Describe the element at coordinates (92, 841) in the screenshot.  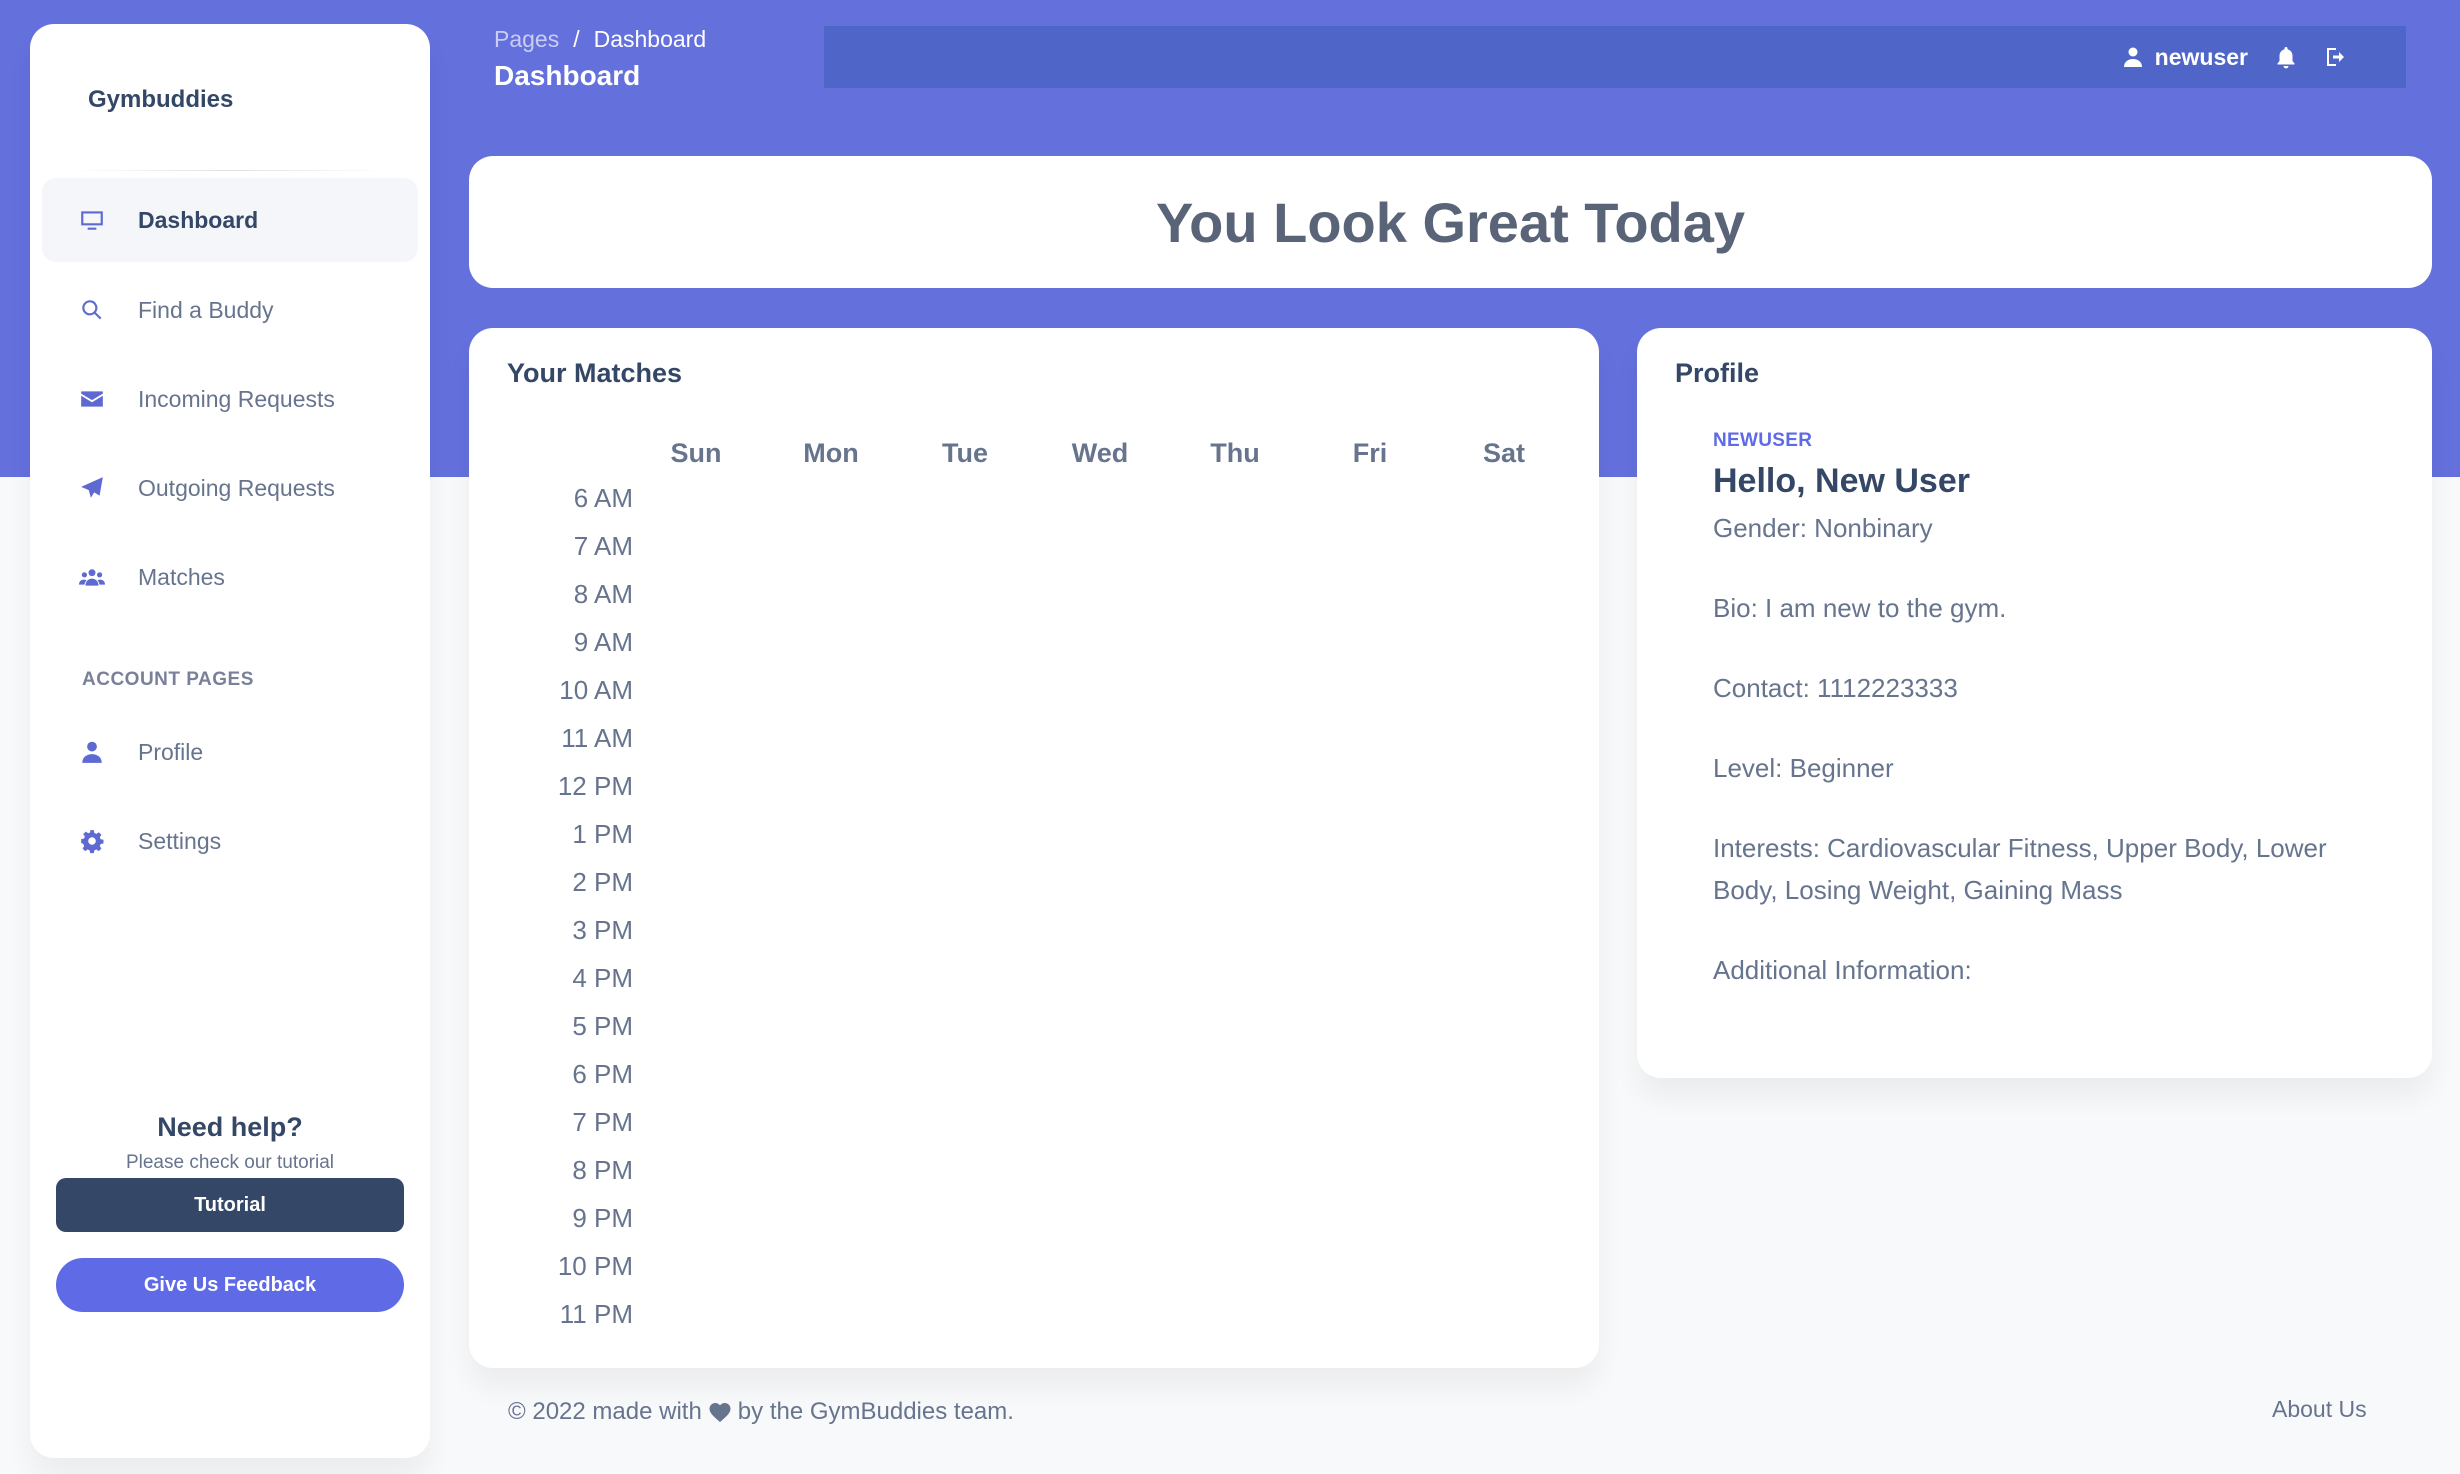
I see `gear-icon` at that location.